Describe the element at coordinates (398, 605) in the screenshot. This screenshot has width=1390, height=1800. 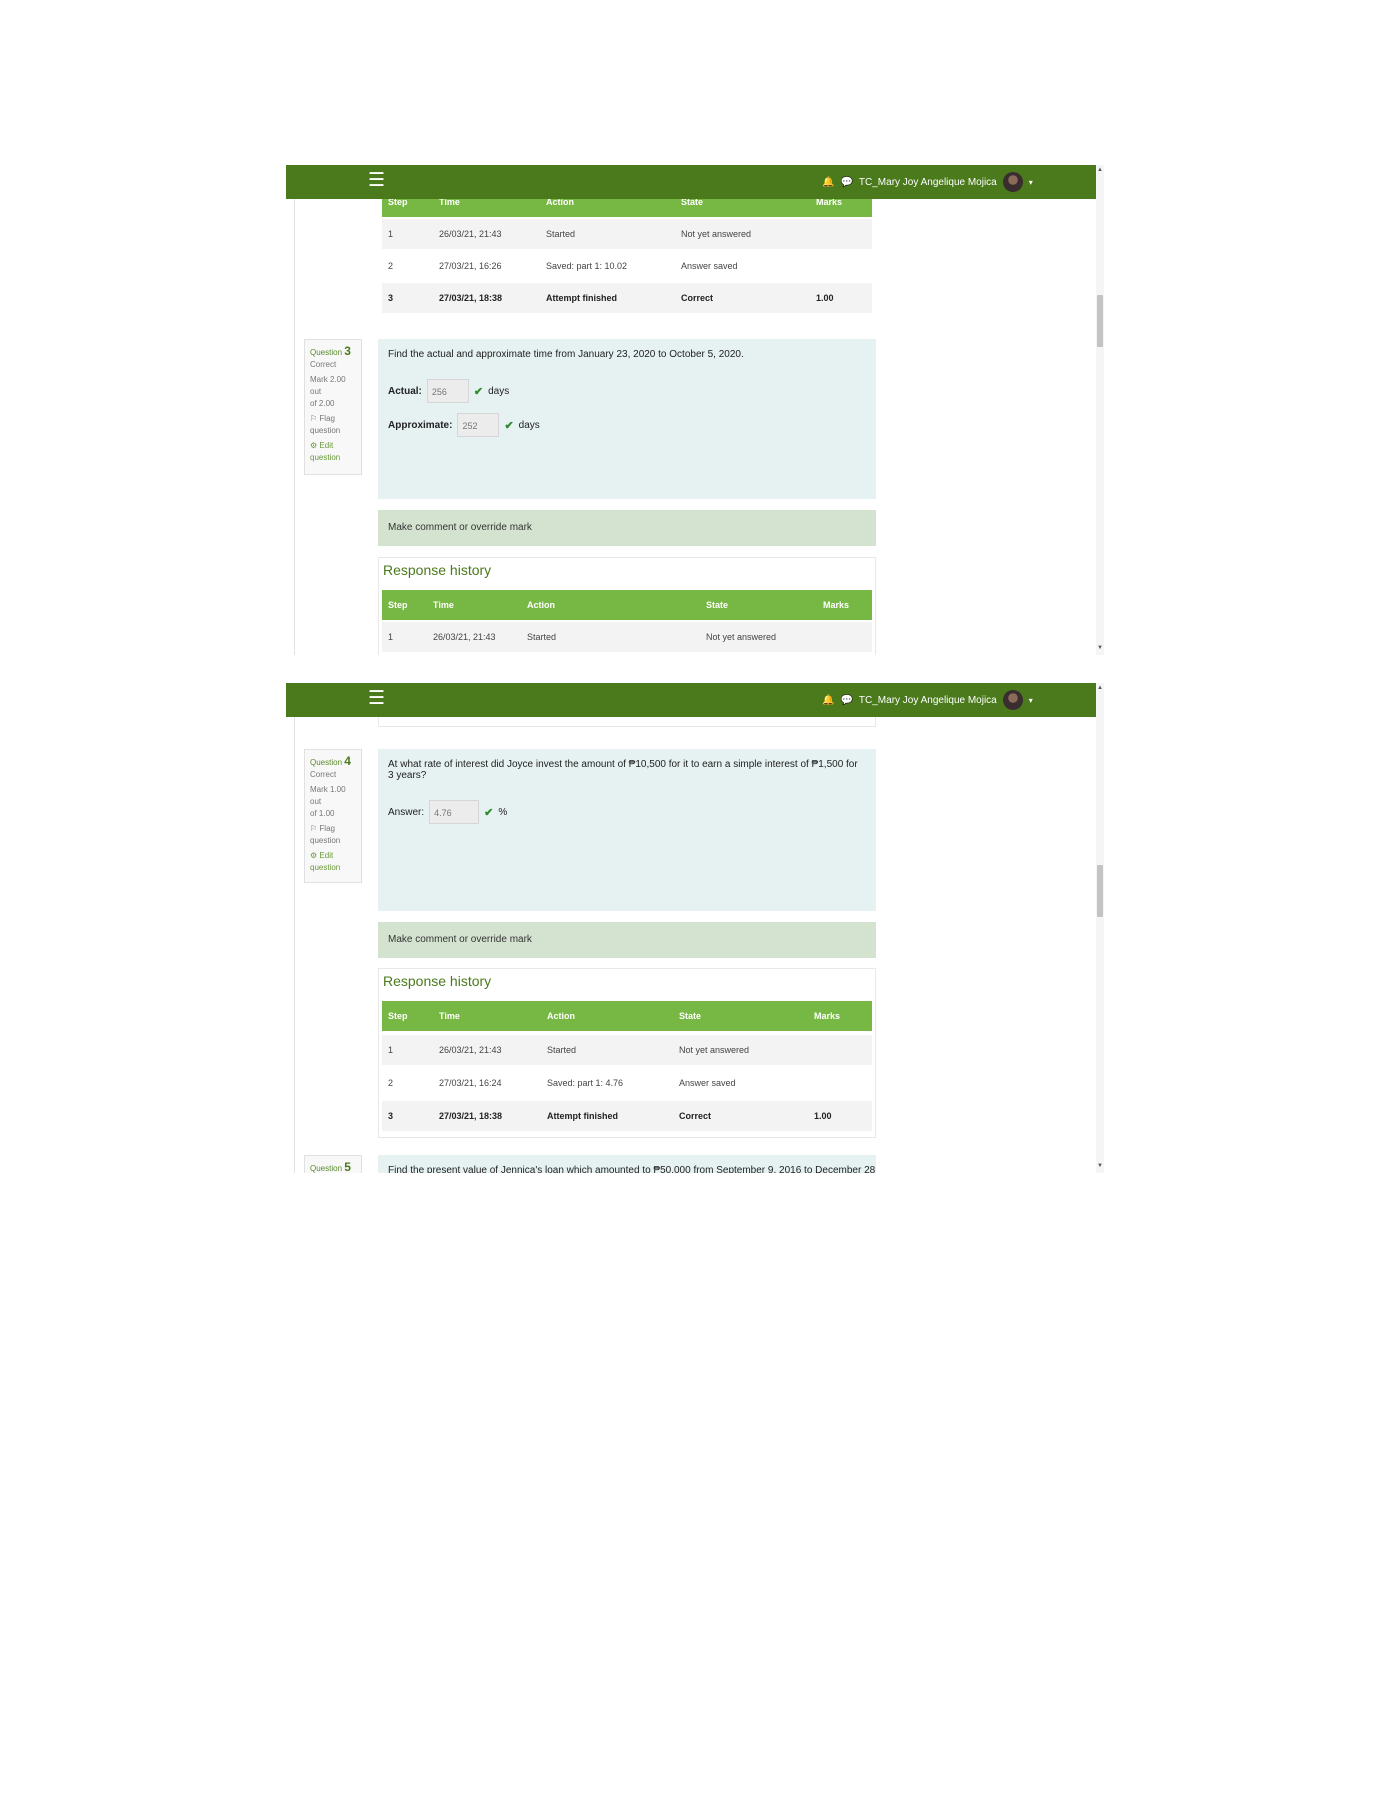
I see `col-step: Step` at that location.